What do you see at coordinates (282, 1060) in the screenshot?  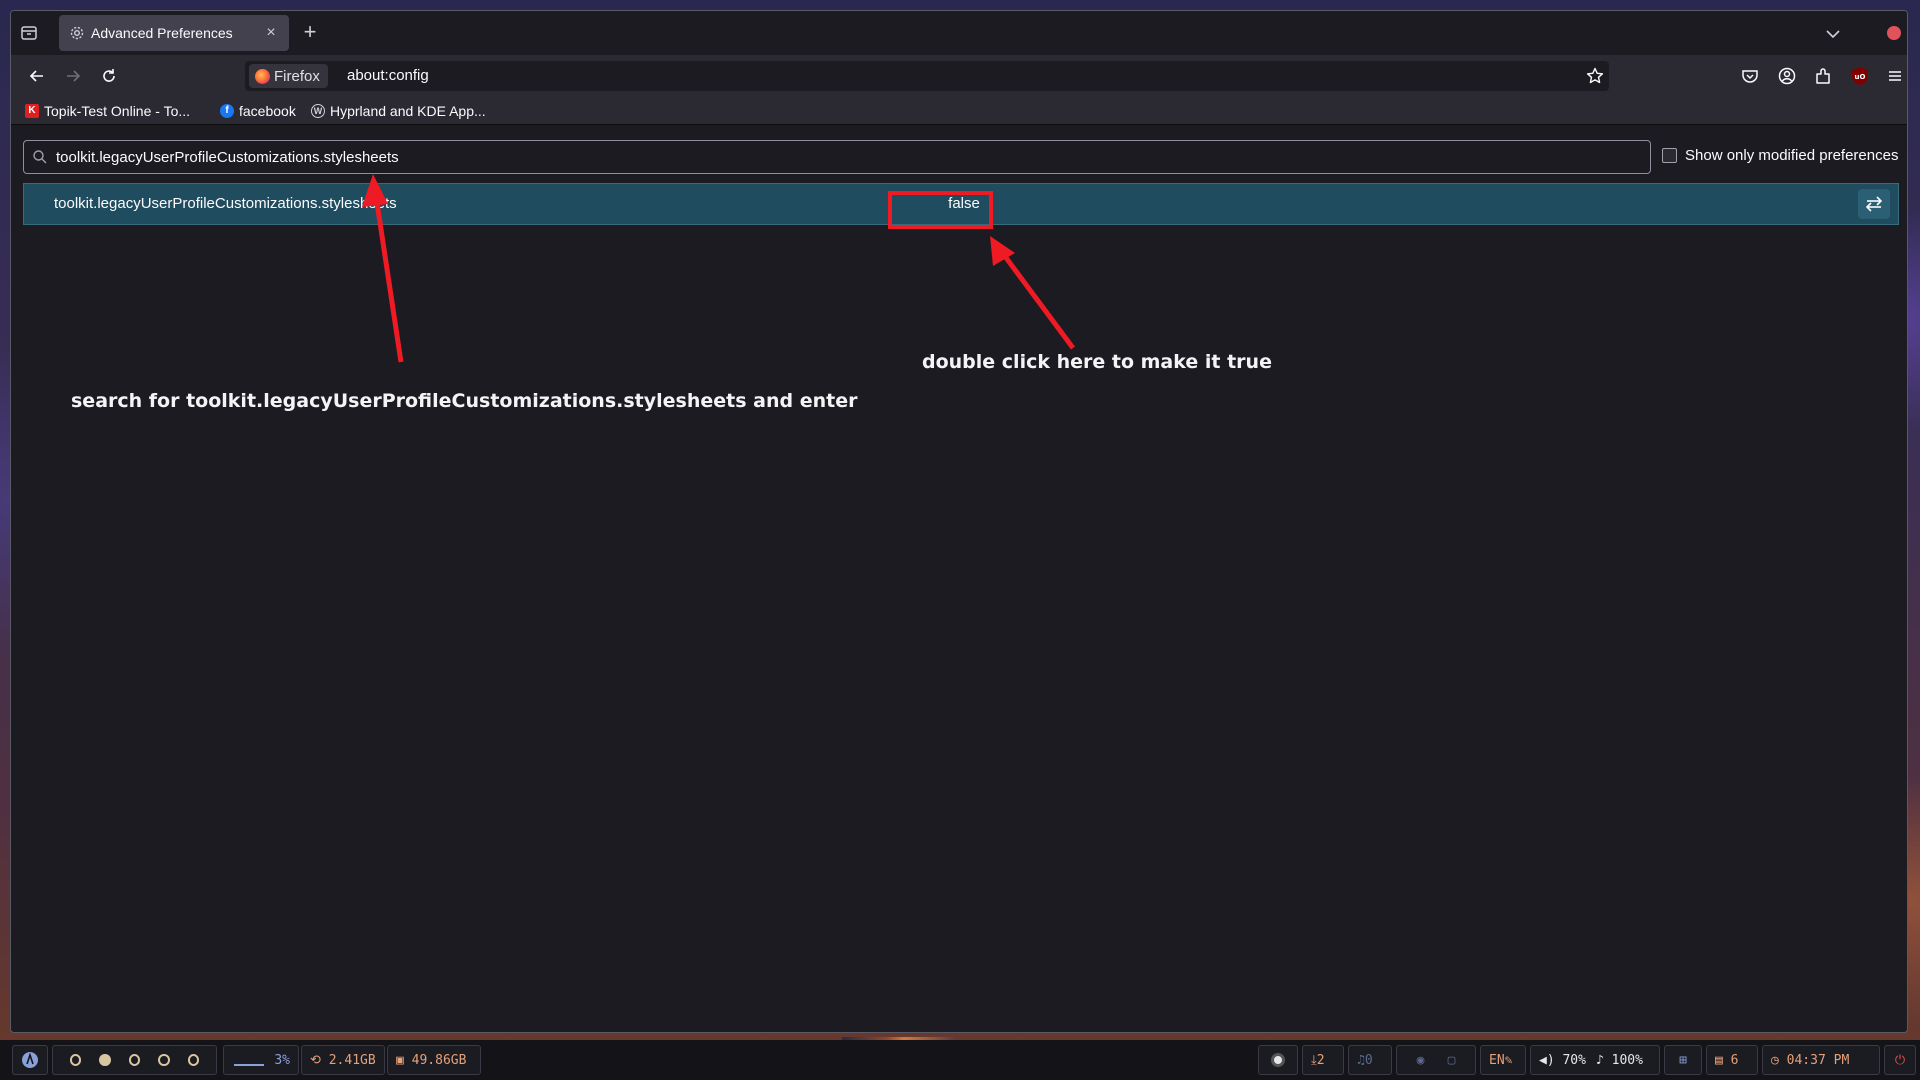 I see `cpu-usage: 3%` at bounding box center [282, 1060].